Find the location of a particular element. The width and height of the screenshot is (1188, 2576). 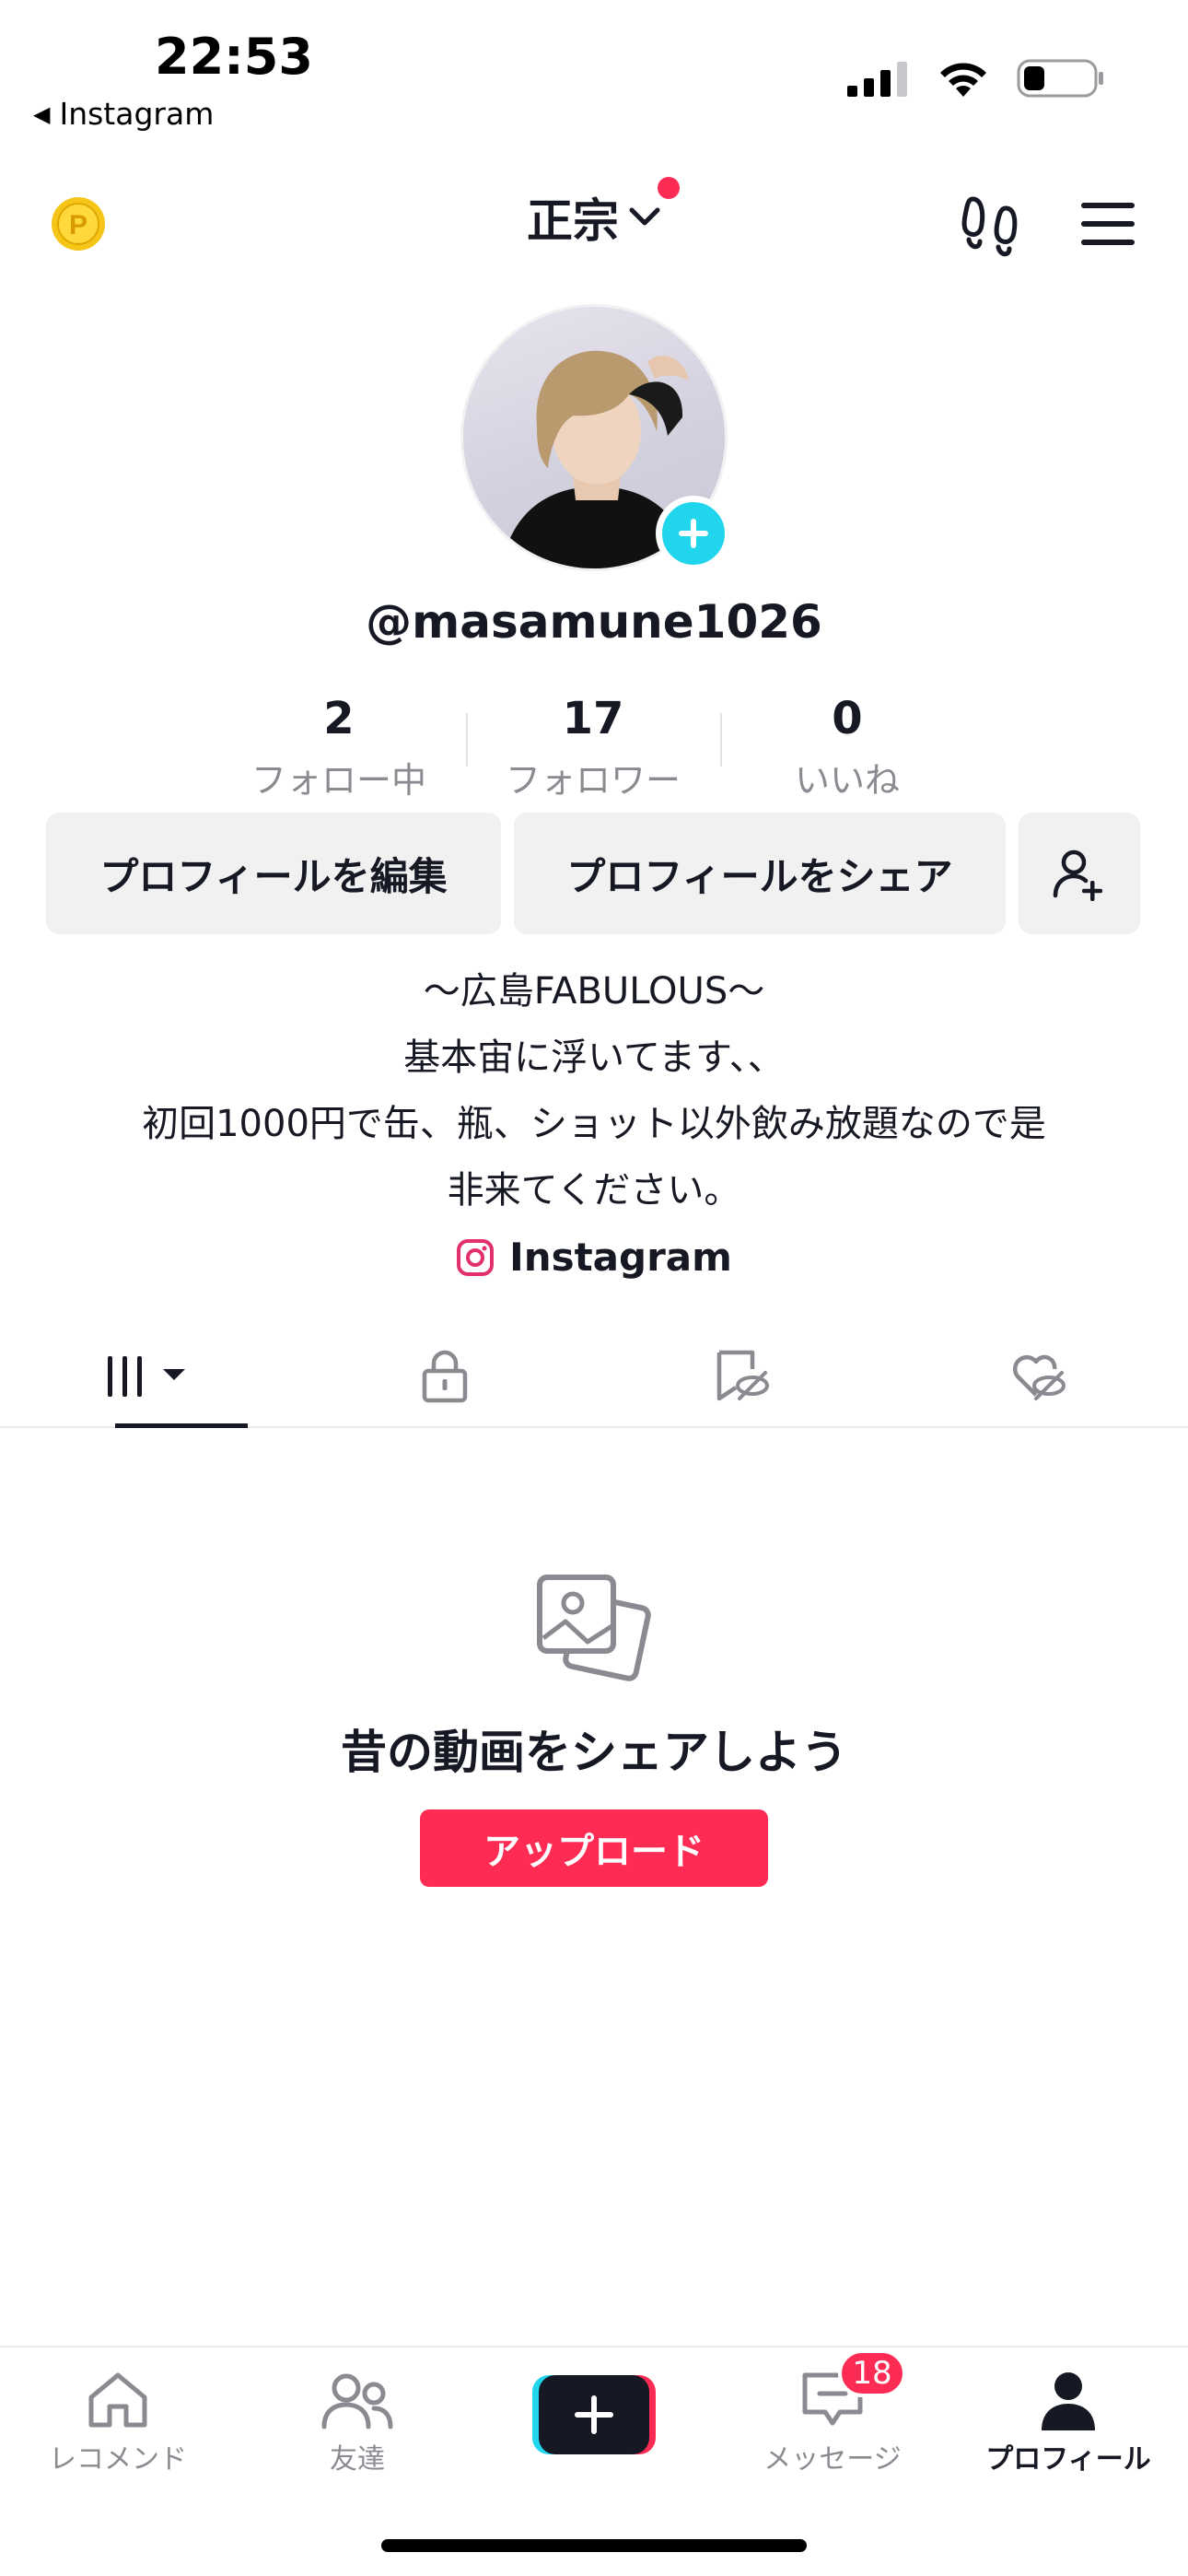

bookmark-hidden-icon is located at coordinates (742, 1375).